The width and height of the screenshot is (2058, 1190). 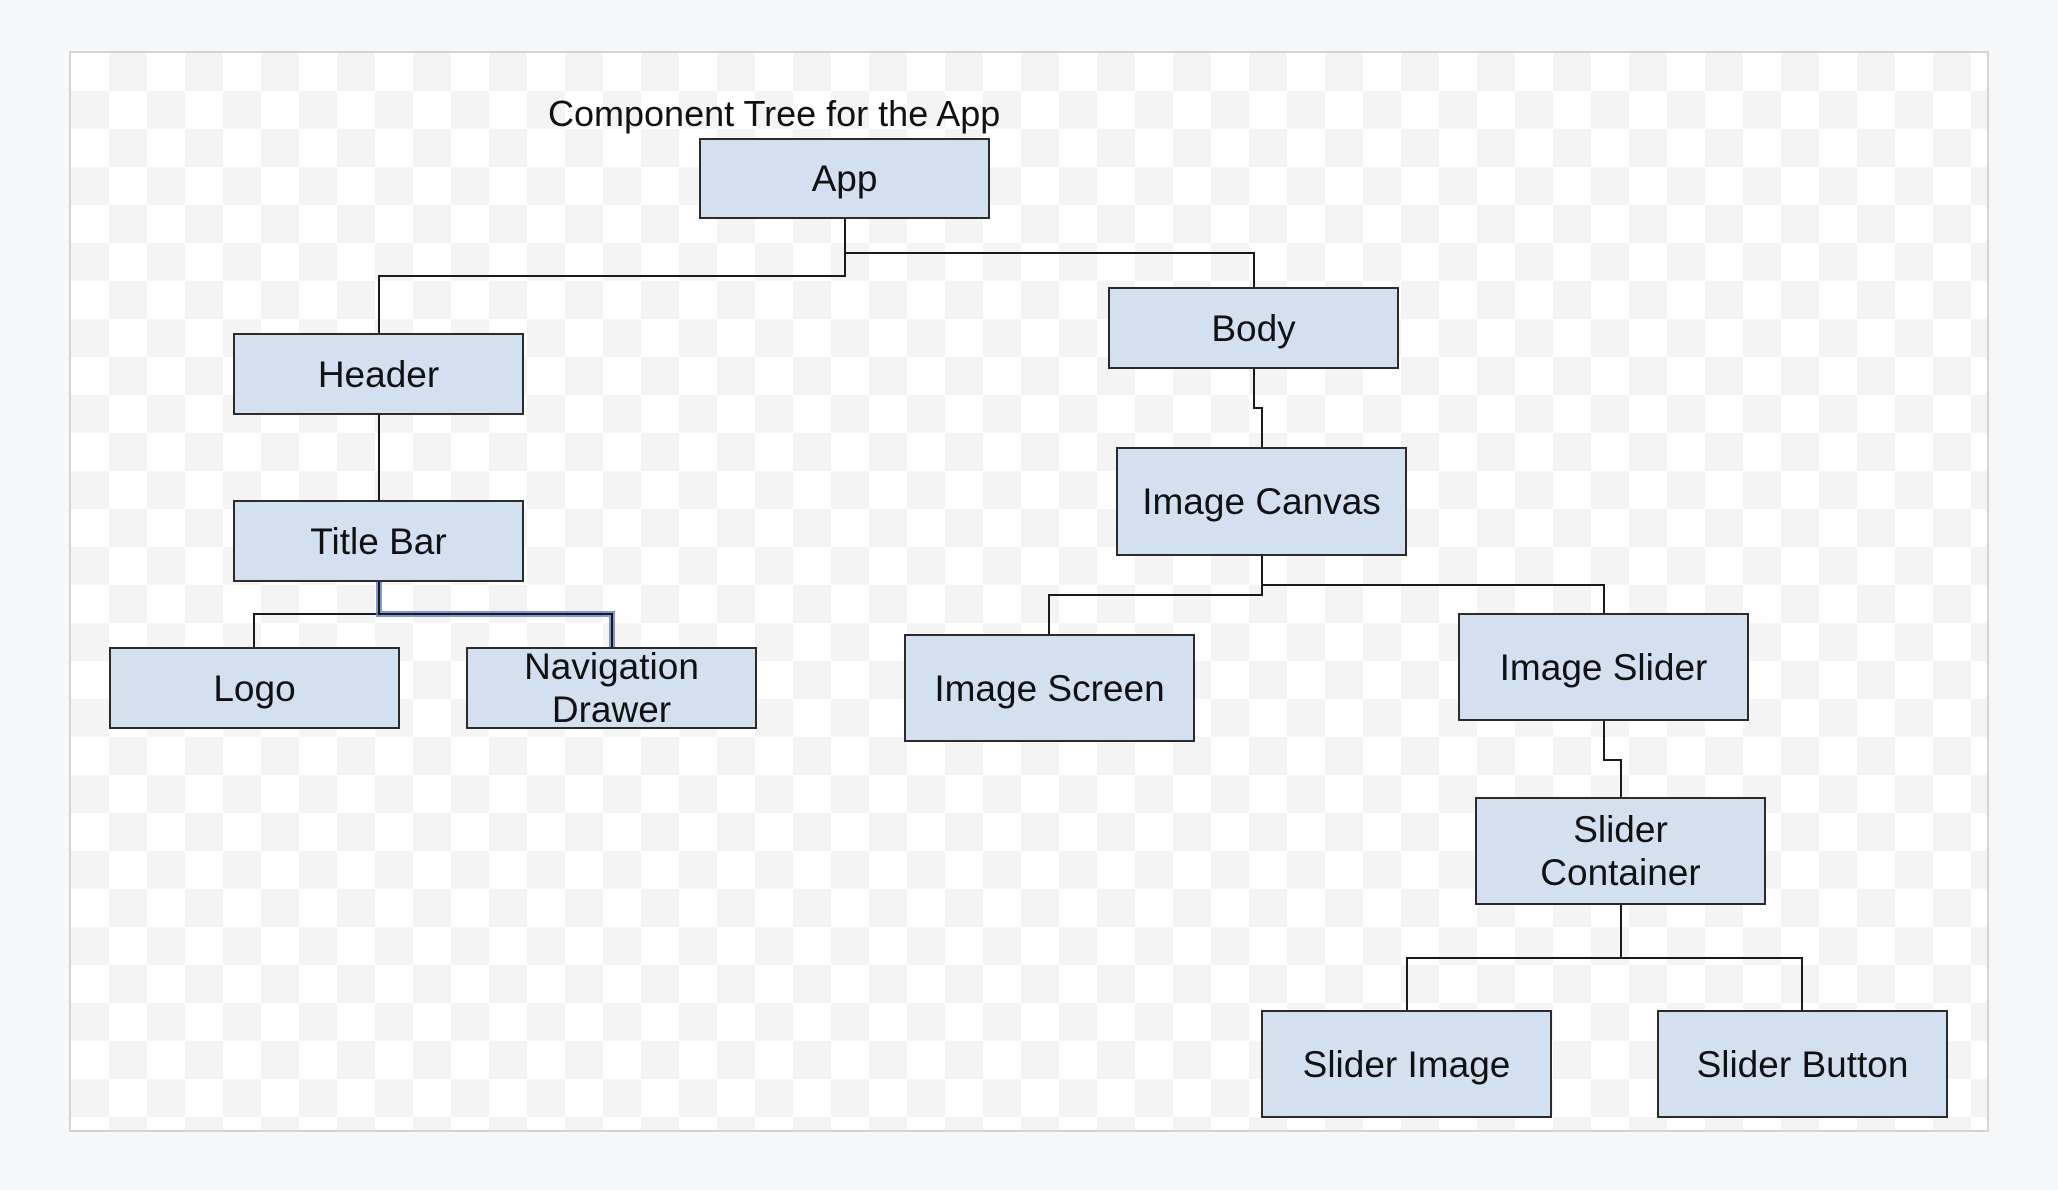 I want to click on node-image-canvas: Image Canvas, so click(x=1261, y=501).